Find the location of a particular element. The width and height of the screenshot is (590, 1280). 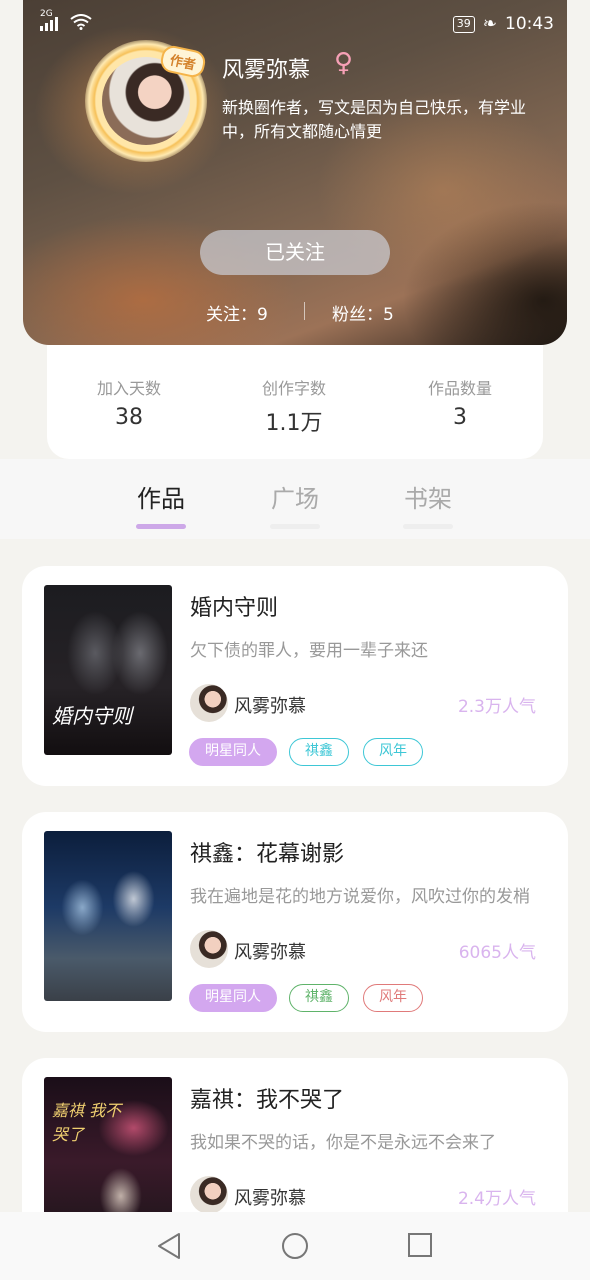

profile-bio: 新换圈作者，写文是因为自己快乐，有学业中，所有文都随心情更 is located at coordinates (374, 119).